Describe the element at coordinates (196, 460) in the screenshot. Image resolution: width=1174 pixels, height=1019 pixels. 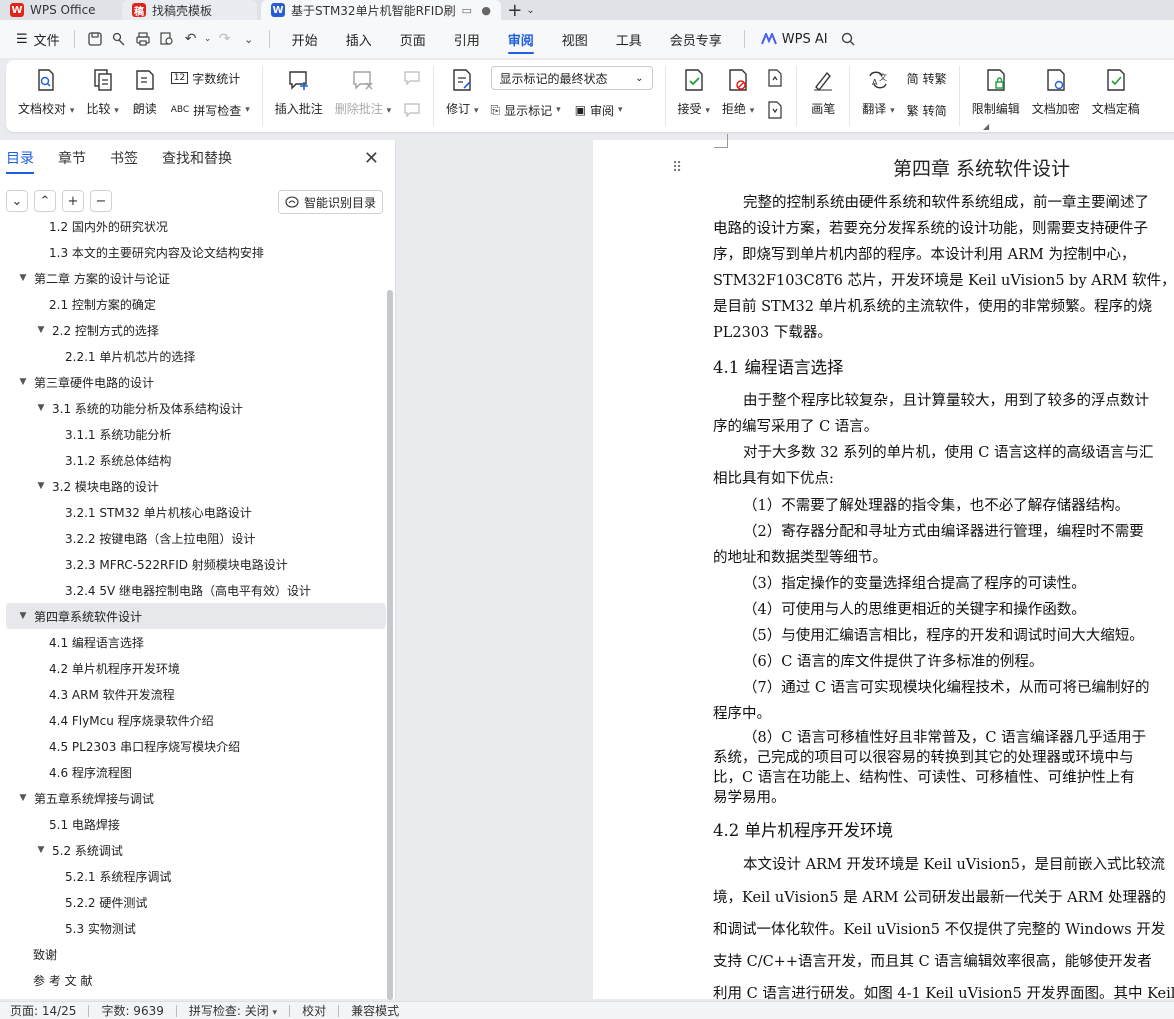
I see `toc-item: 3.1.2 系统总体结构` at that location.